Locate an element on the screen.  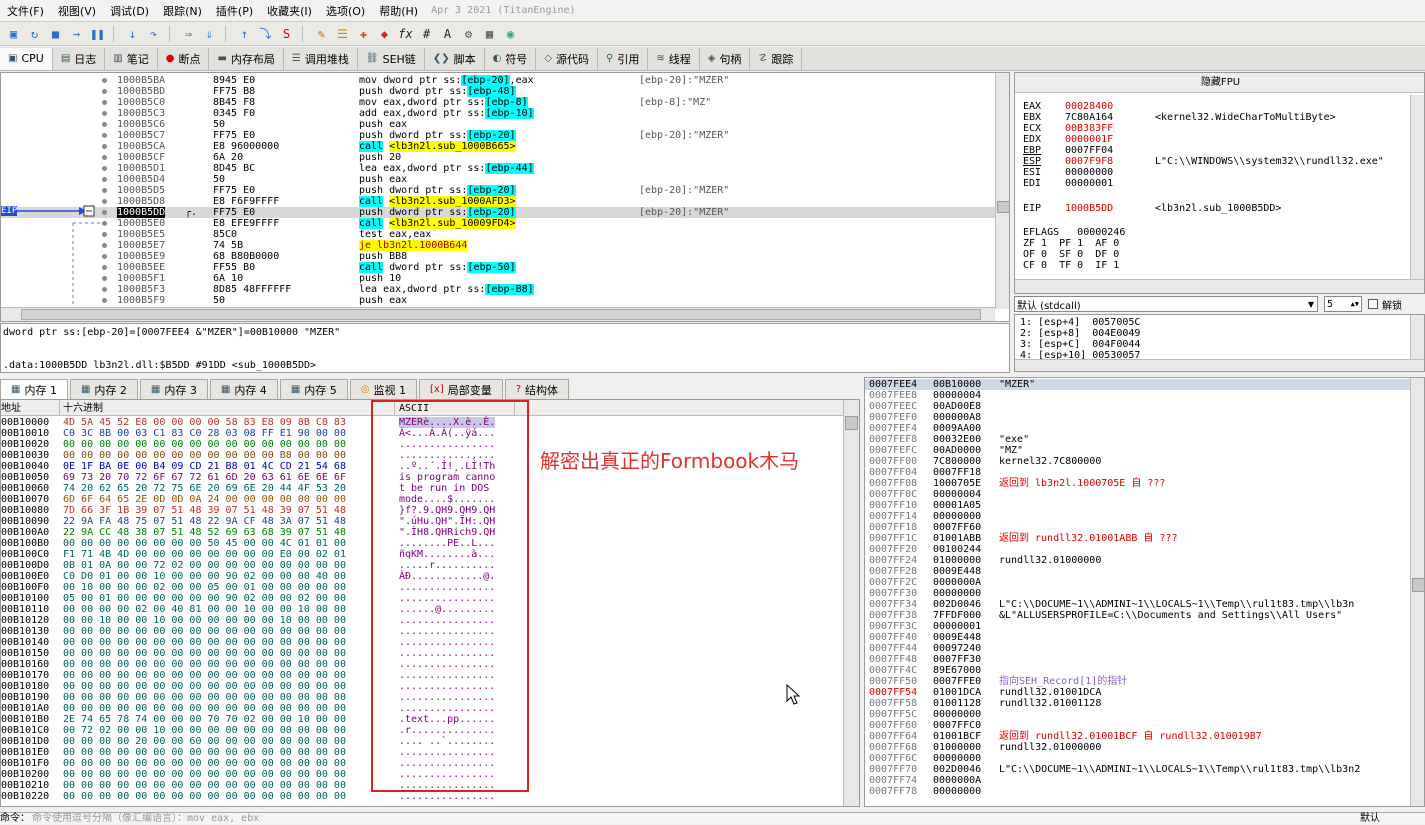
stack-row: 0007FF50 0007FFE0 指向SEH_Record[1]的指针 is located at coordinates (1137, 681).